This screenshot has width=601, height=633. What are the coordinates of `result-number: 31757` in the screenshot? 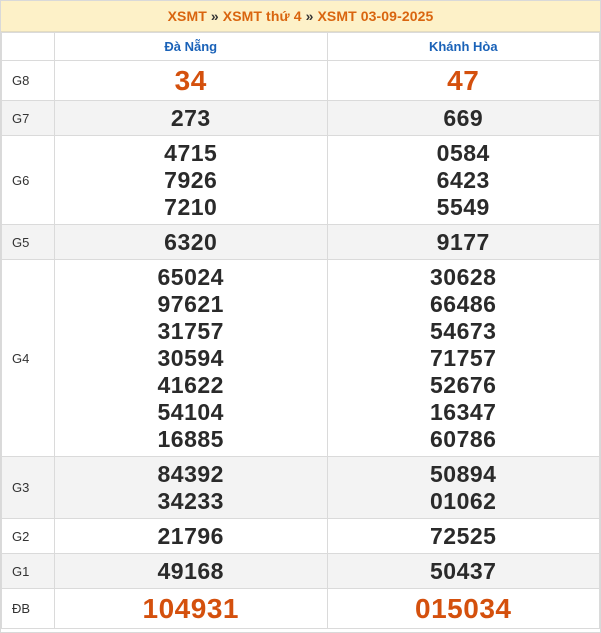 It's located at (190, 330).